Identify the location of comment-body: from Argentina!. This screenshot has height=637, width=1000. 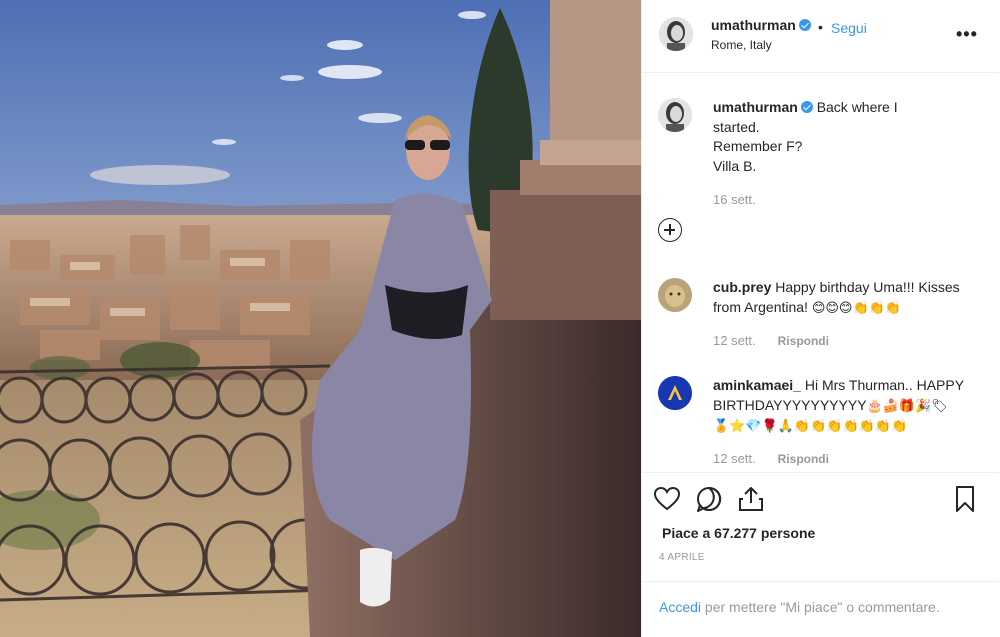
(760, 306).